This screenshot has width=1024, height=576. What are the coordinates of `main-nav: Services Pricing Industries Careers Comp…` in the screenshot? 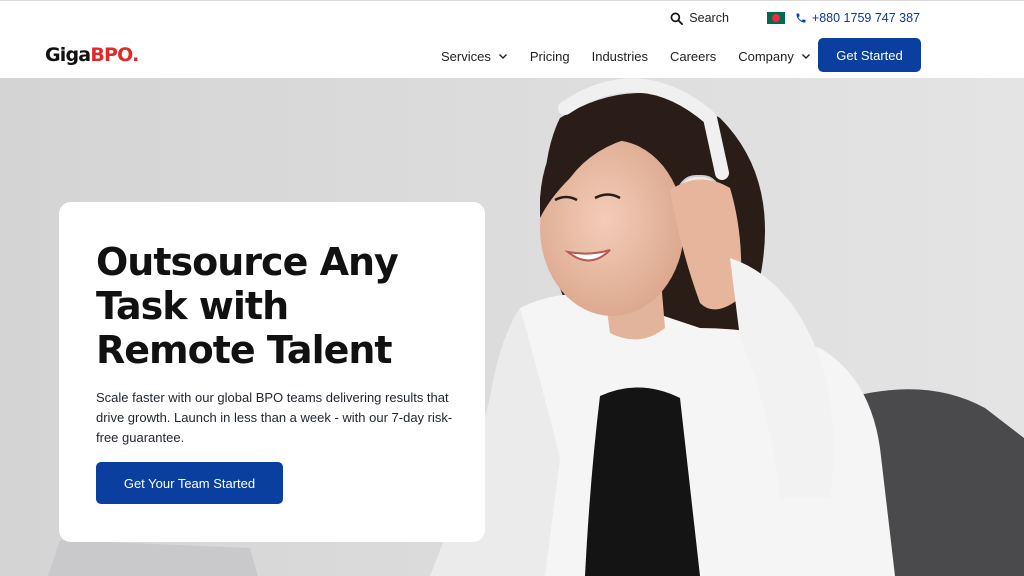 It's located at (626, 56).